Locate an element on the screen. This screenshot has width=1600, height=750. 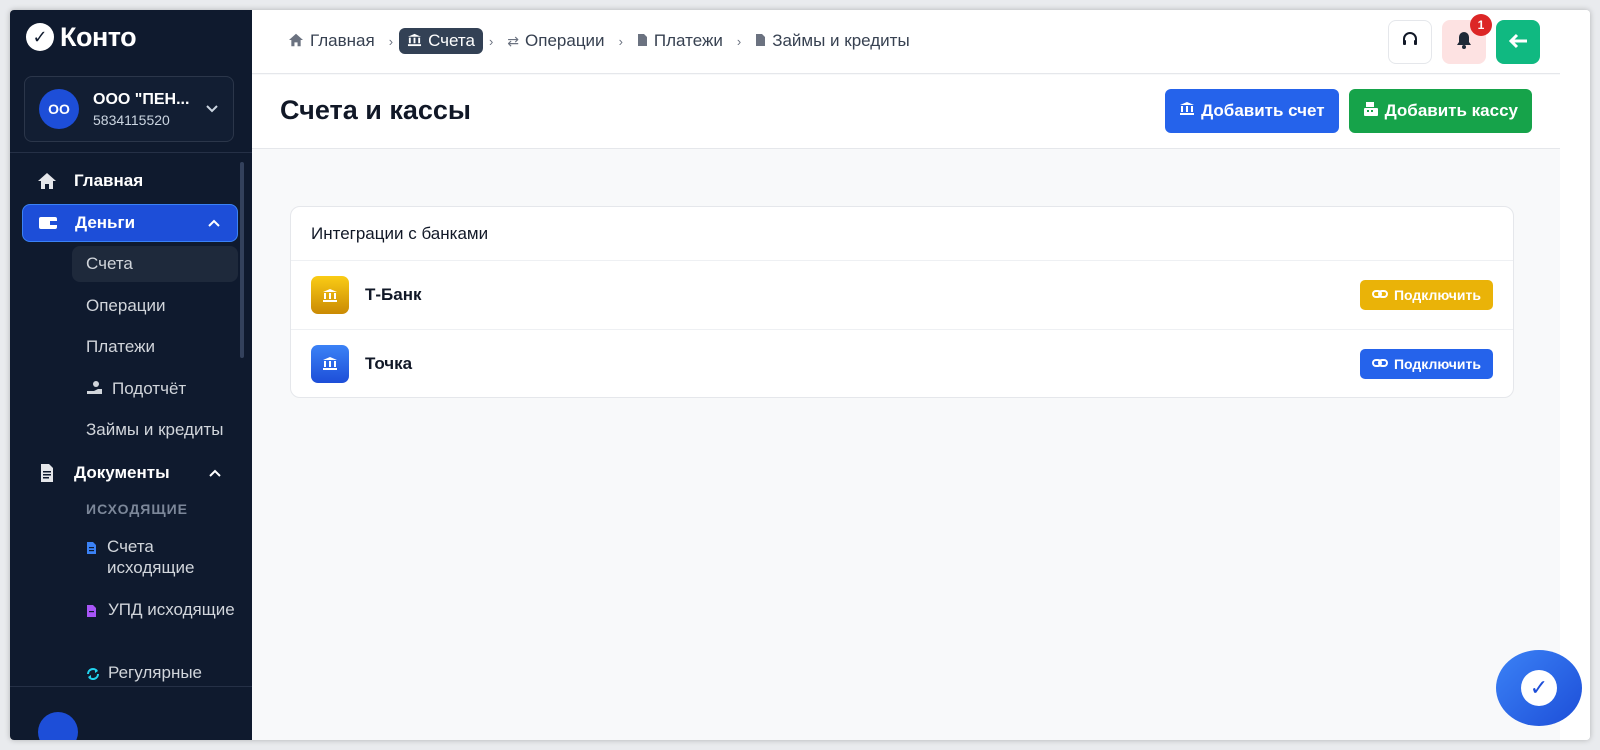
bank-row-tochka: Точка Подключить is located at coordinates (902, 363).